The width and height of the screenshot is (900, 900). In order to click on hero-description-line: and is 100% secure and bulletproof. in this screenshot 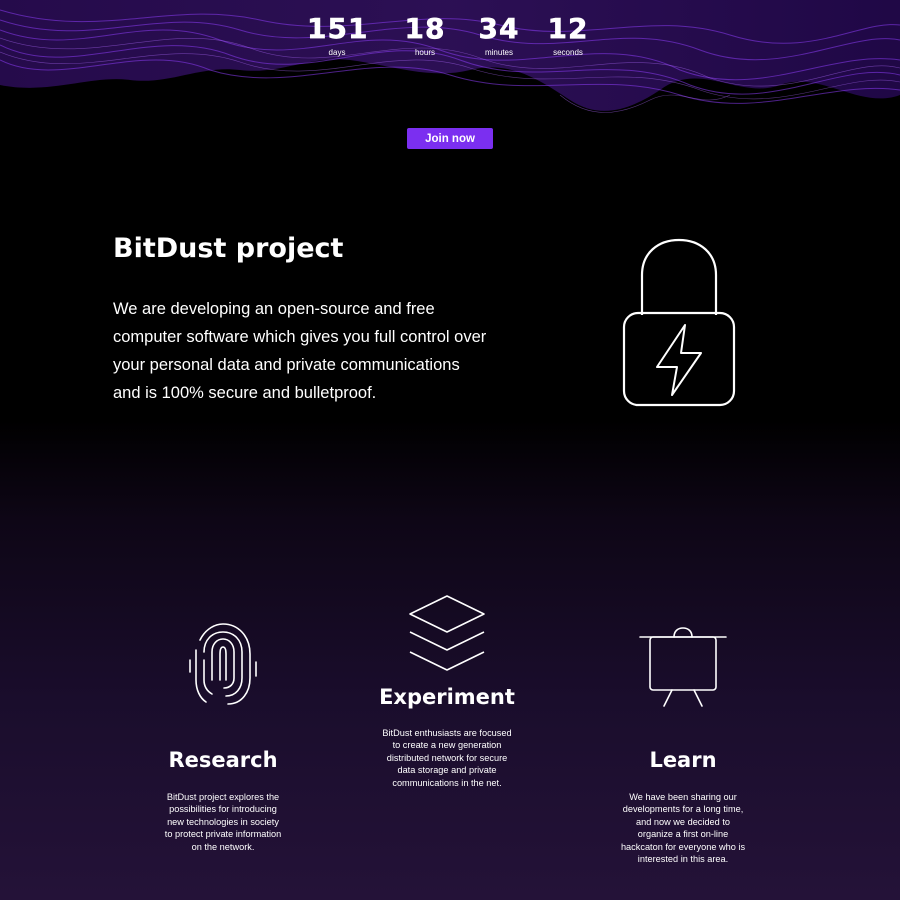, I will do `click(245, 393)`.